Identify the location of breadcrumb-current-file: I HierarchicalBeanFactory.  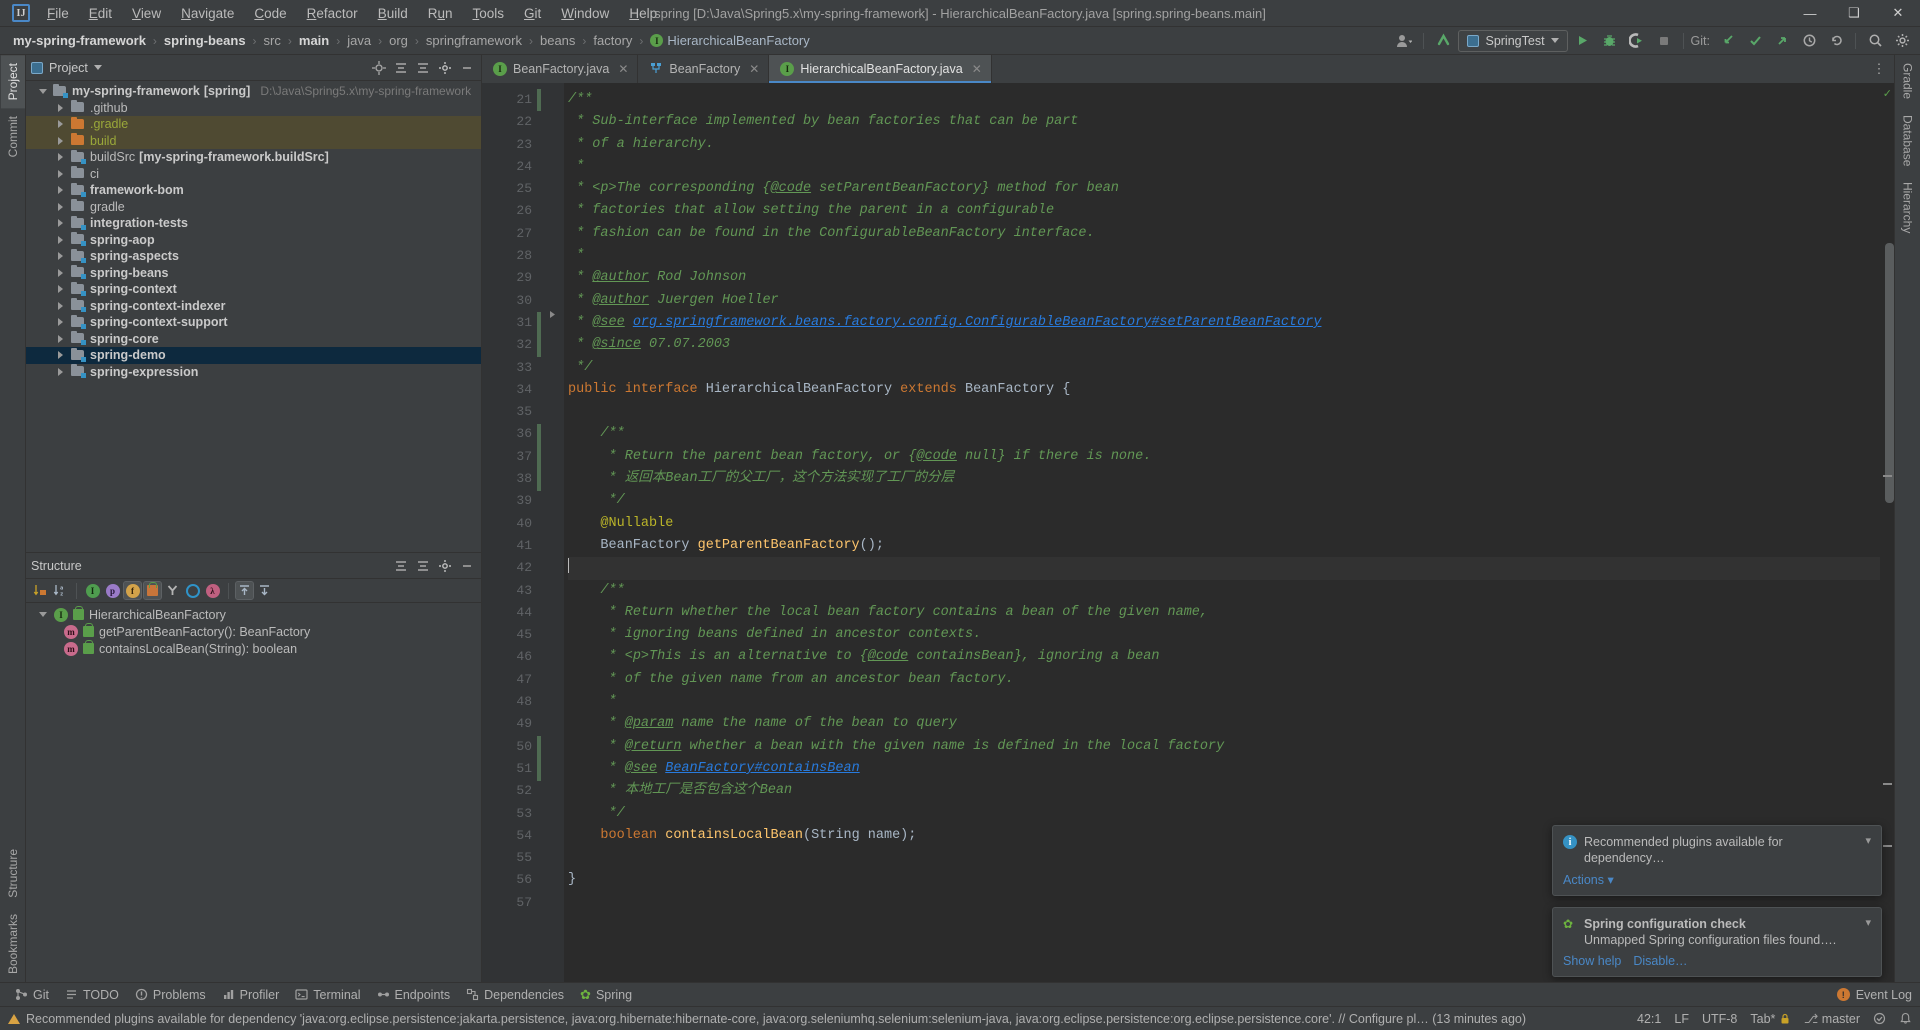
(729, 40).